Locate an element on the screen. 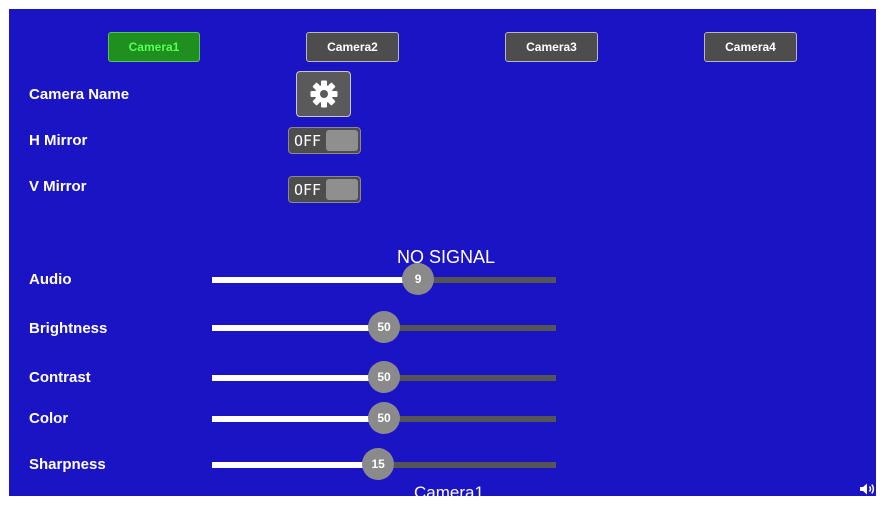 This screenshot has height=505, width=885. tab-camera4: Camera4 is located at coordinates (750, 47).